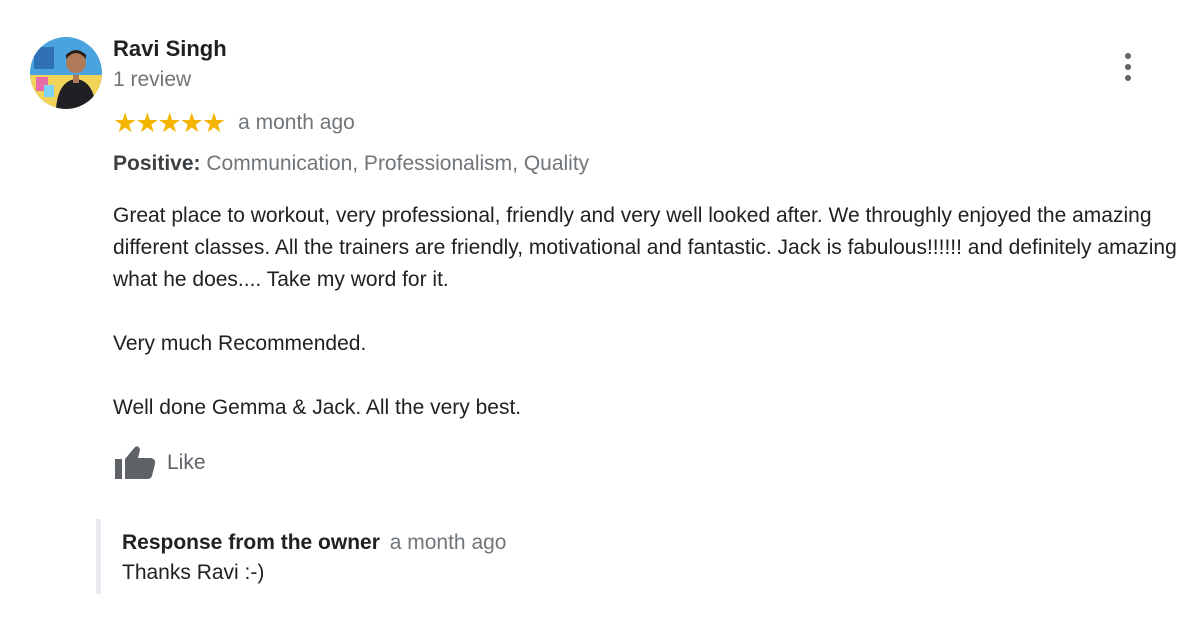  What do you see at coordinates (251, 542) in the screenshot?
I see `owner-response-title: Response from the owner` at bounding box center [251, 542].